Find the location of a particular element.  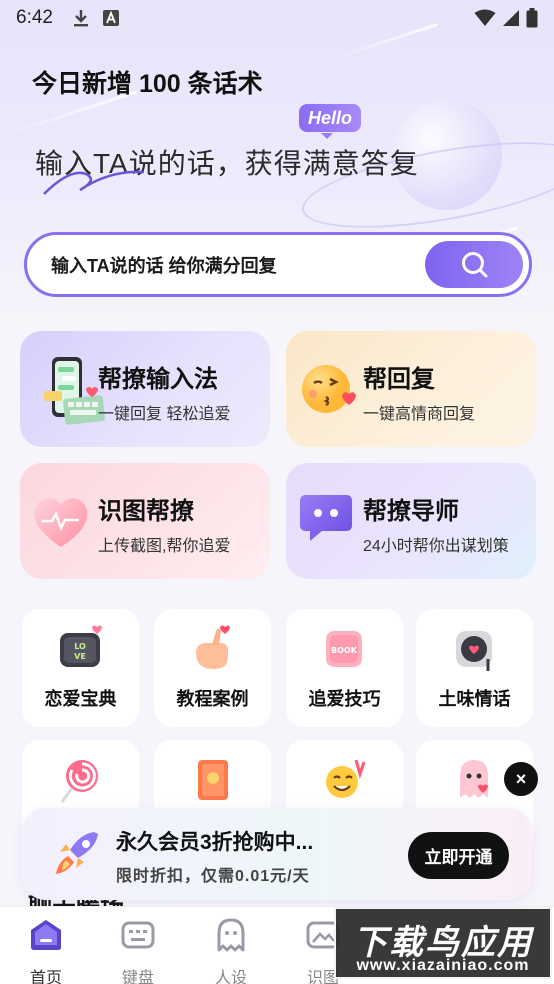

tile-label: 土味情话 is located at coordinates (474, 699).